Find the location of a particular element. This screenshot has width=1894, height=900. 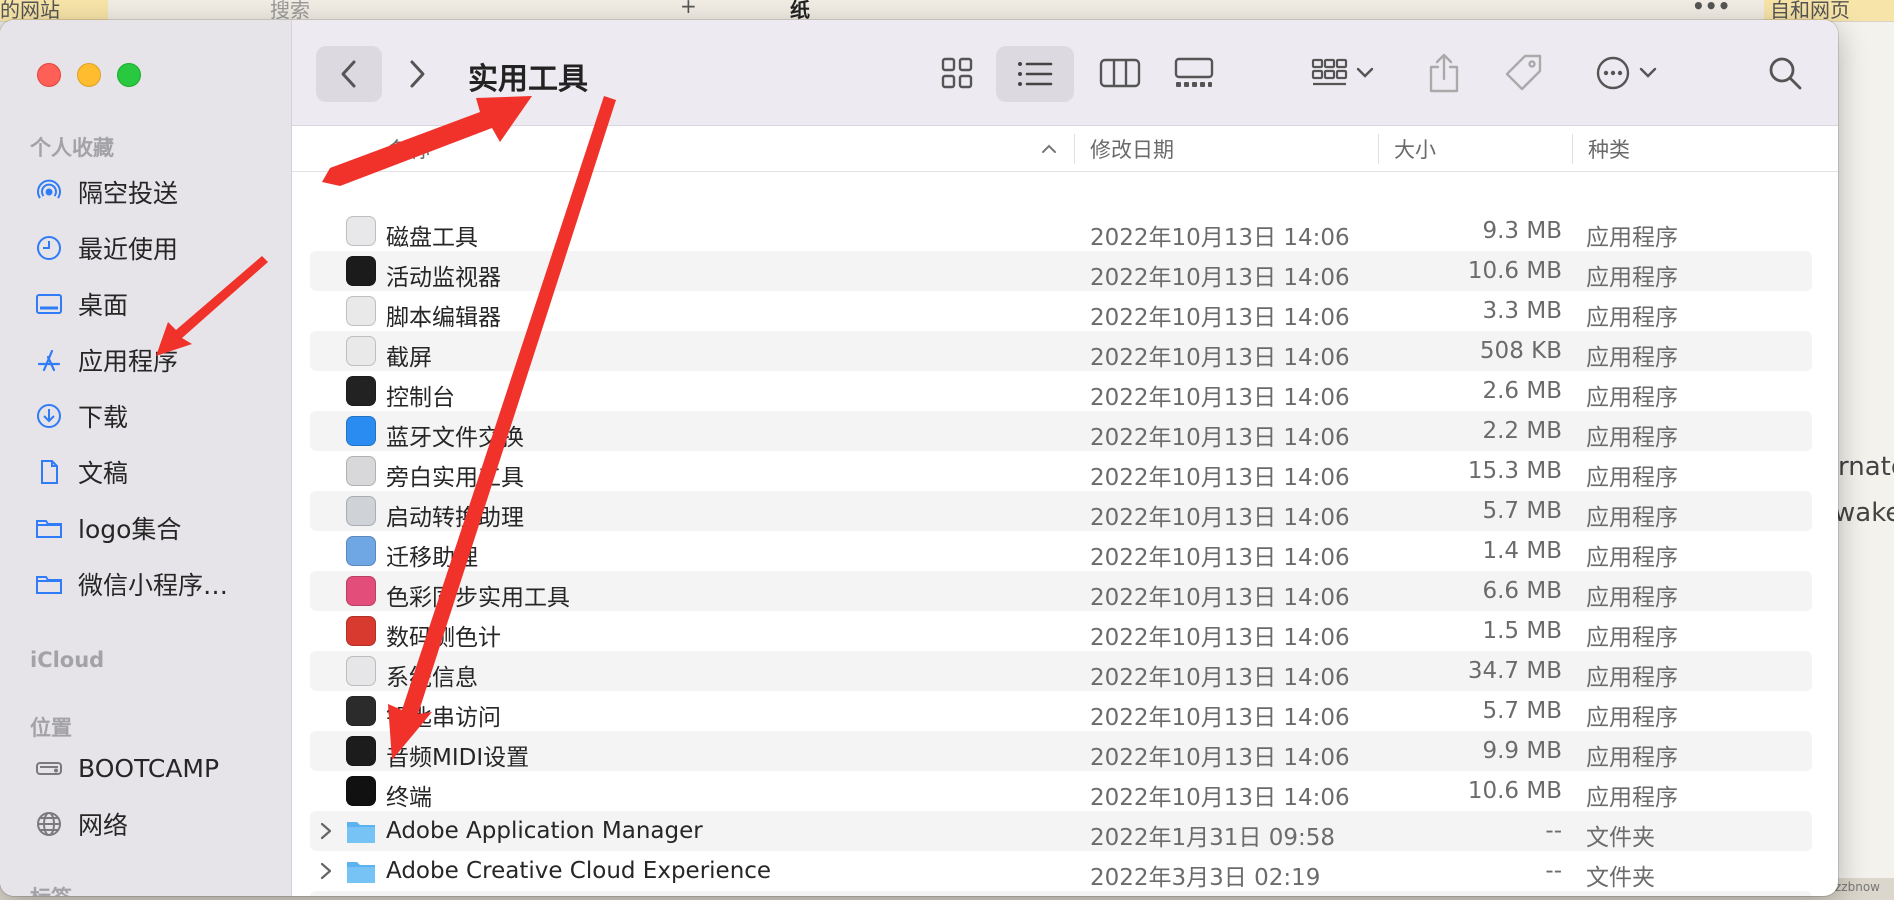

file-date: 2022年3月3日 02:19 is located at coordinates (1205, 878).